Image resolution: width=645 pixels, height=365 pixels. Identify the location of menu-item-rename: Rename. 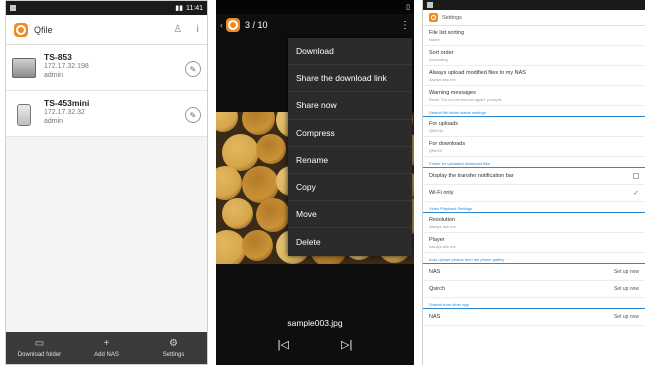
(350, 160).